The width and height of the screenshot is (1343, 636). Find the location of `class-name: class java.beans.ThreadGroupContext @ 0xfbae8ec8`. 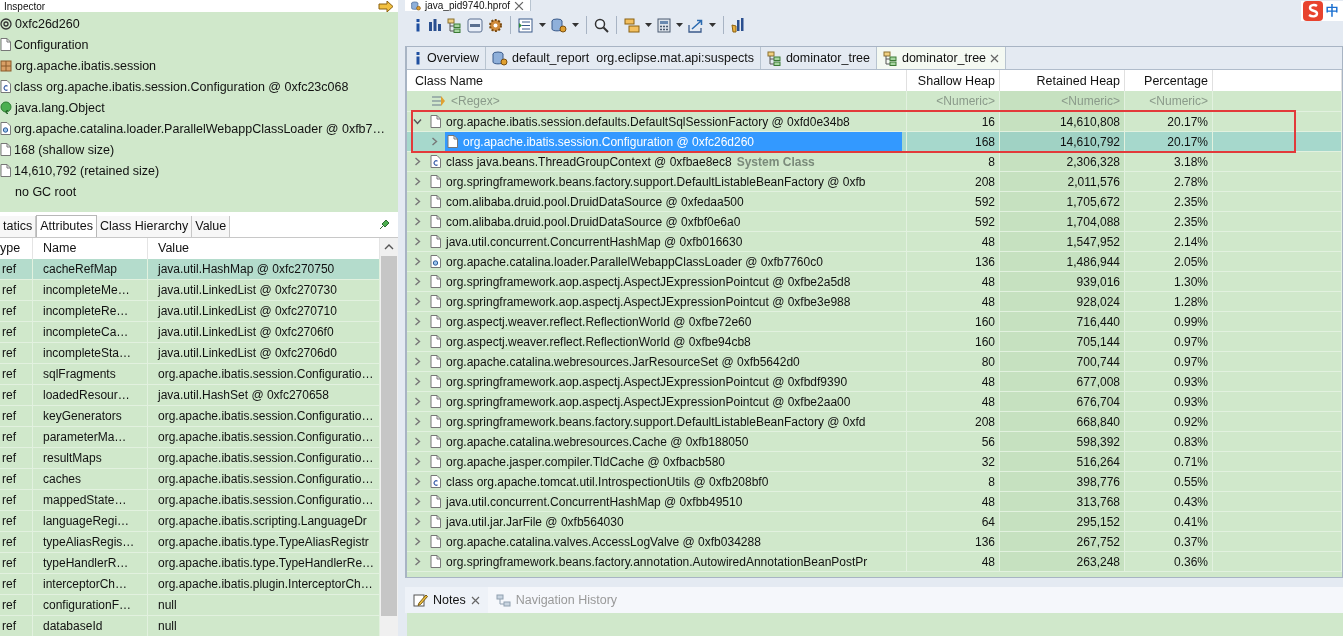

class-name: class java.beans.ThreadGroupContext @ 0xfbae8ec8 is located at coordinates (589, 161).